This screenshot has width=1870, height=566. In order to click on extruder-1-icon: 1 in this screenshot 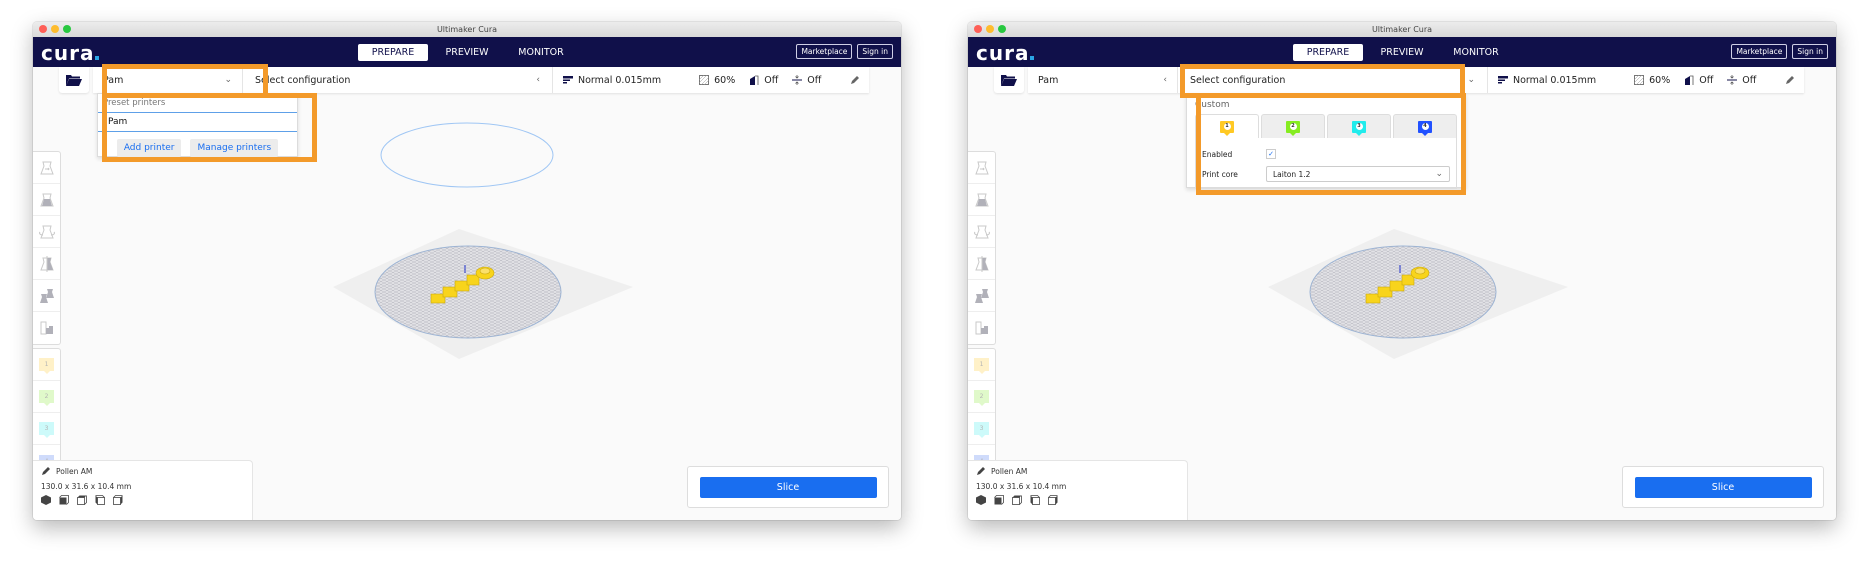, I will do `click(1227, 128)`.